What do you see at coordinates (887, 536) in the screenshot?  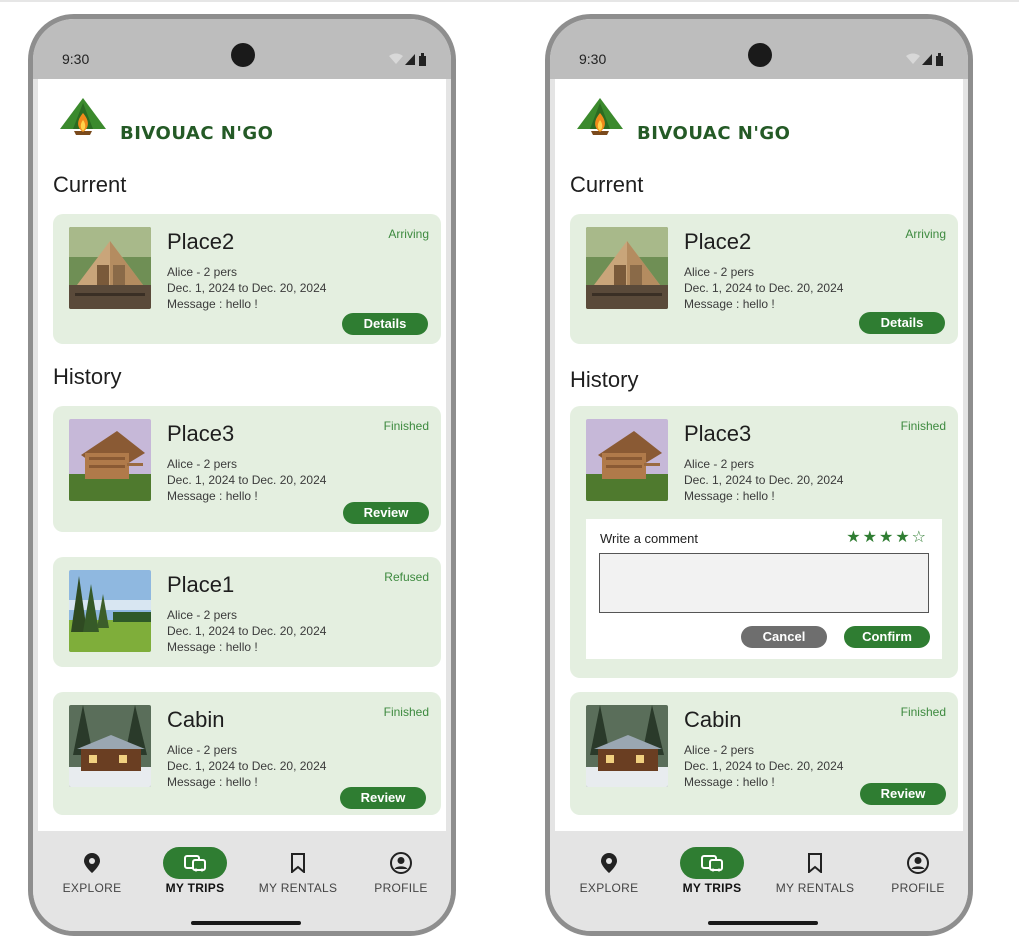 I see `star-rating: ★★★★☆` at bounding box center [887, 536].